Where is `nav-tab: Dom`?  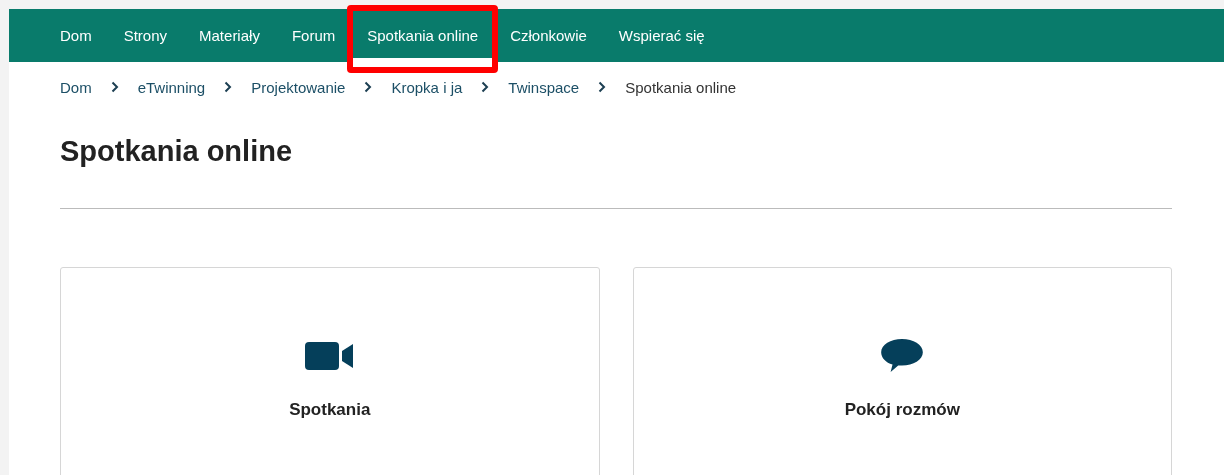
nav-tab: Dom is located at coordinates (76, 35).